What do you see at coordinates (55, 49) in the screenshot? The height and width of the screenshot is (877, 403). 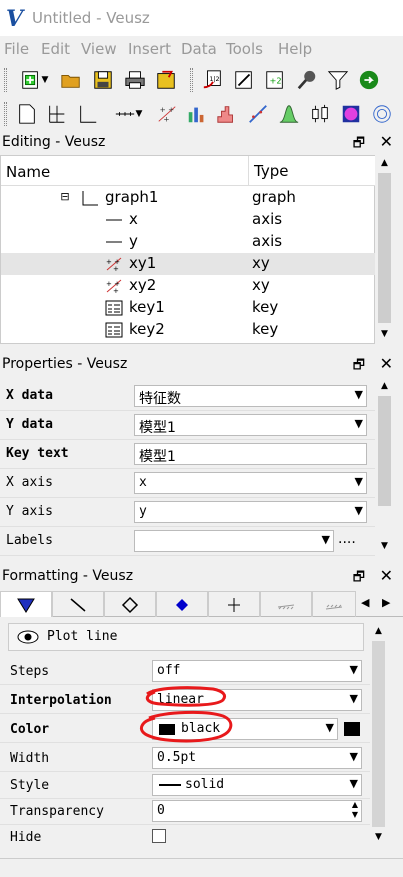 I see `menu-edit: Edit` at bounding box center [55, 49].